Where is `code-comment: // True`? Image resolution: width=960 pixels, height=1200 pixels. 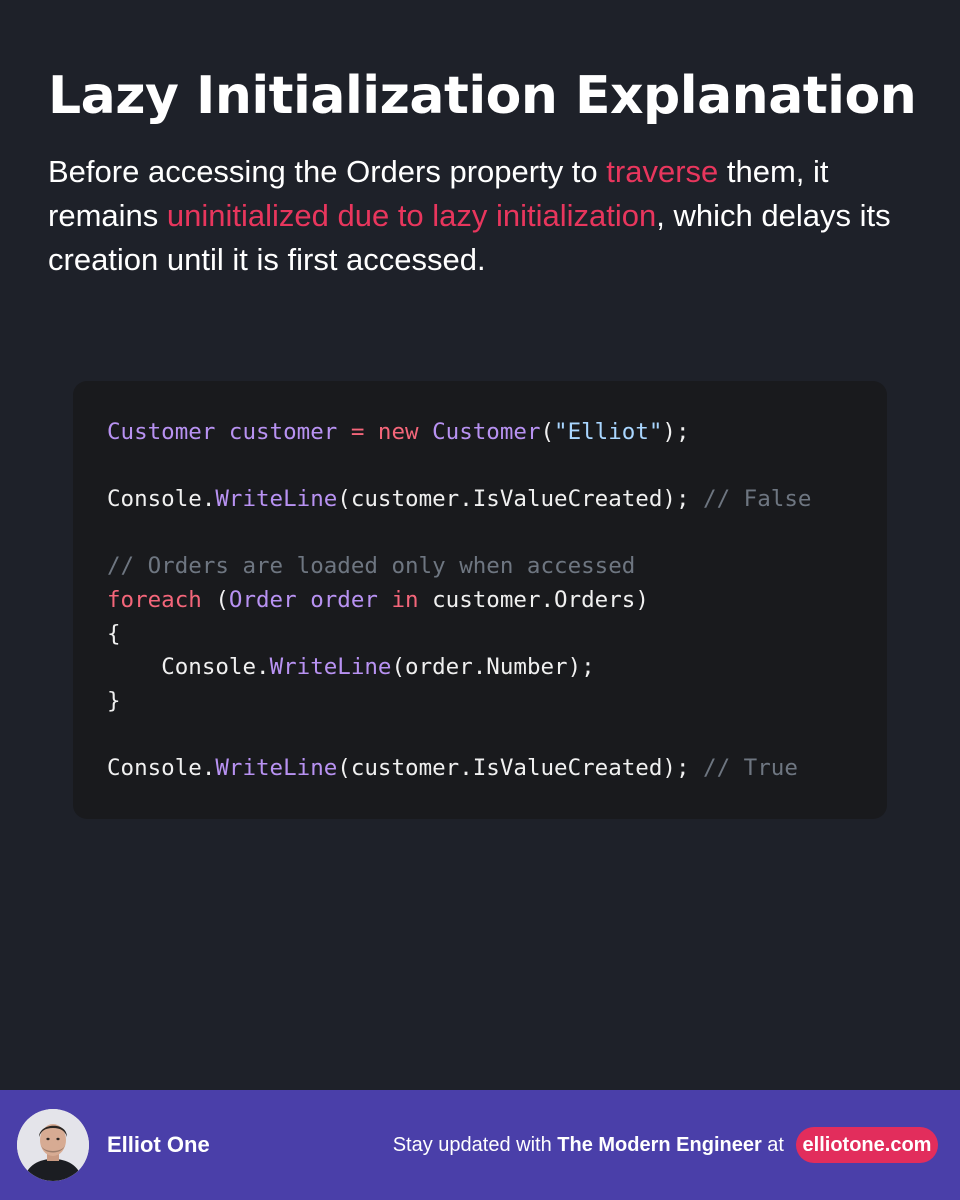 code-comment: // True is located at coordinates (750, 767).